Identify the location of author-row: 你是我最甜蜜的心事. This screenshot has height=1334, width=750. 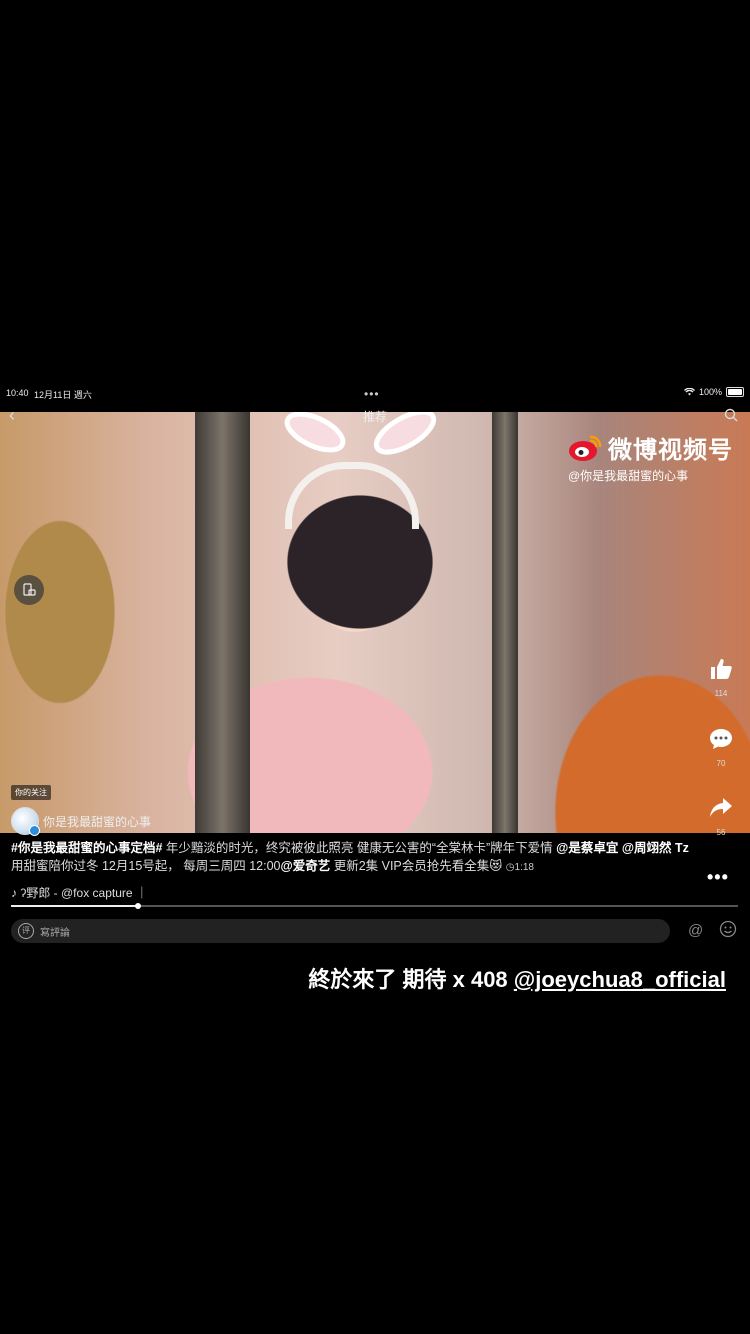
(81, 821).